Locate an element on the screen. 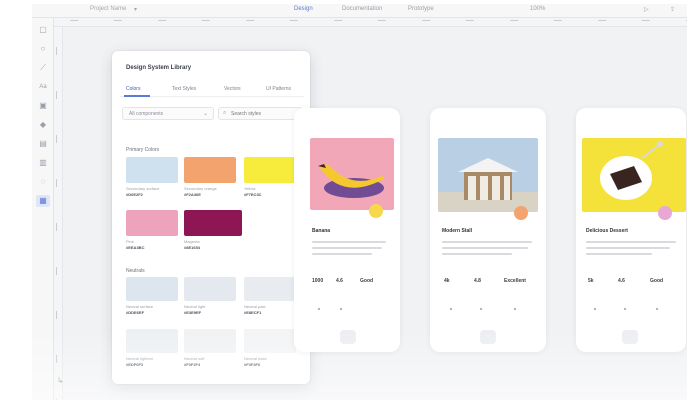 The width and height of the screenshot is (700, 403). left-margin is located at coordinates (16, 201).